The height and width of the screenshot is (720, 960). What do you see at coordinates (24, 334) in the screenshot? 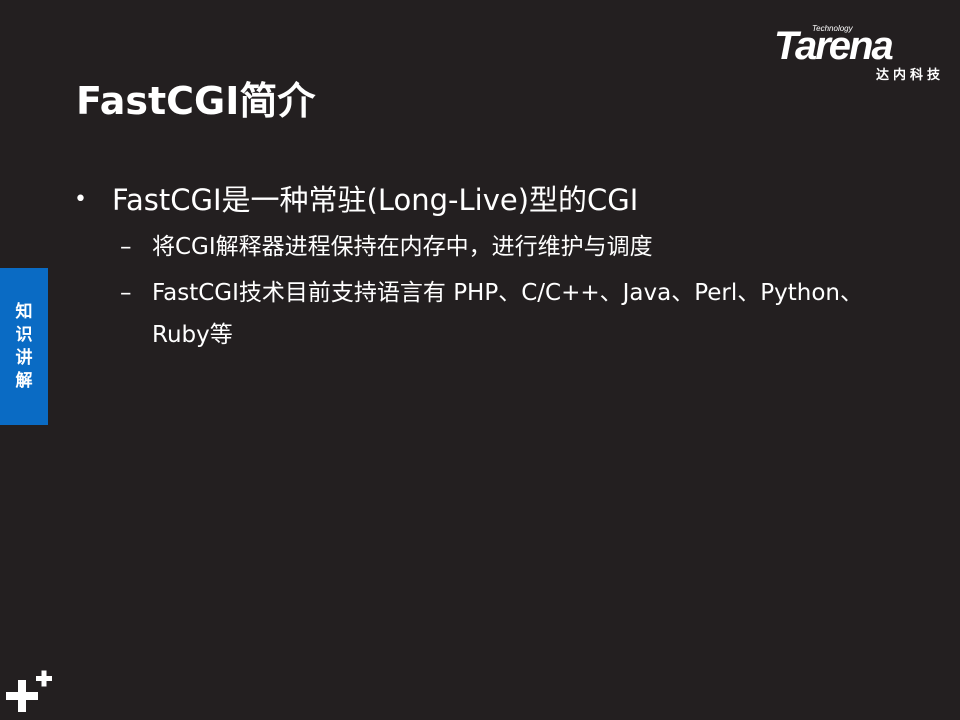
I see `section-tab-char: 识` at bounding box center [24, 334].